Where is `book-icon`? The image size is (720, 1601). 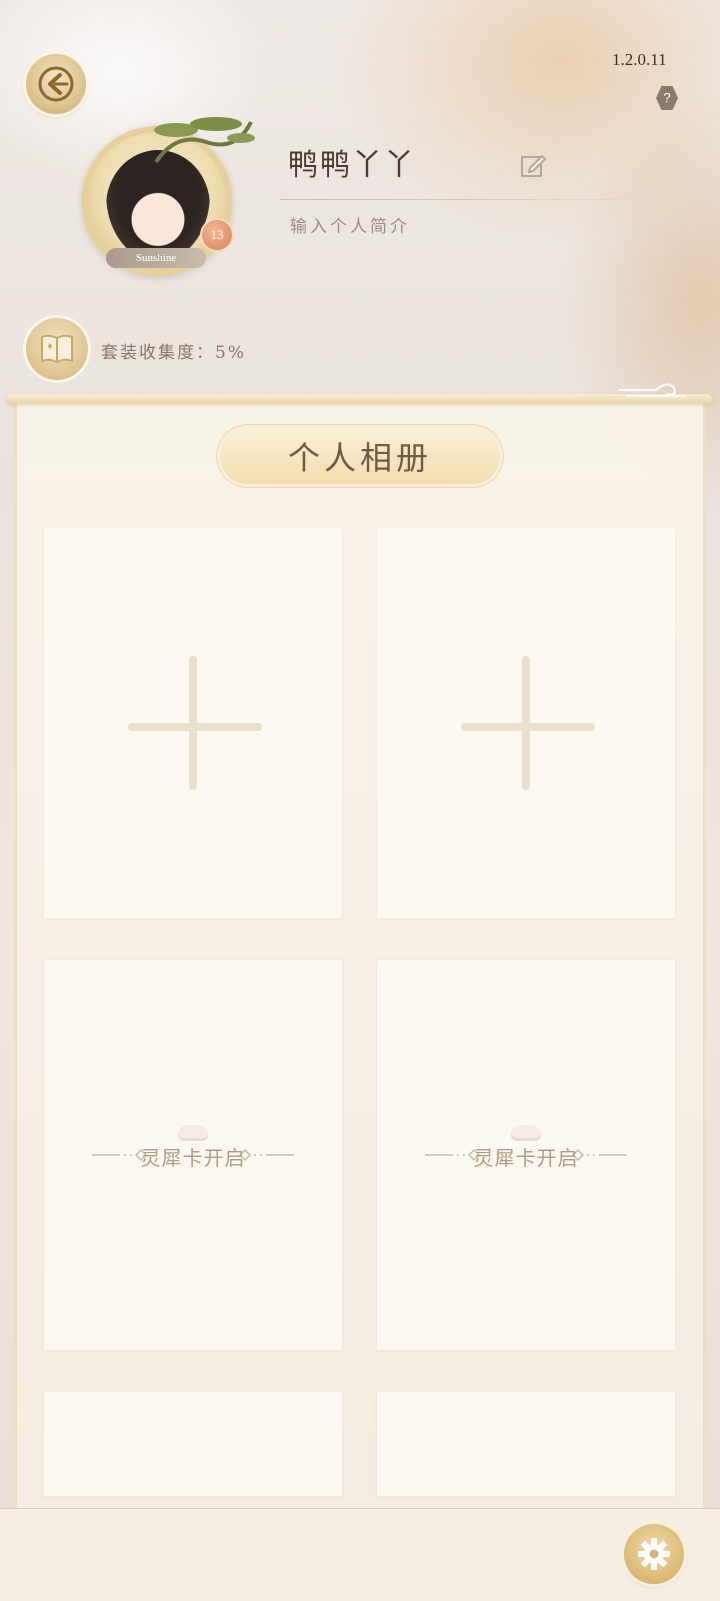 book-icon is located at coordinates (57, 349).